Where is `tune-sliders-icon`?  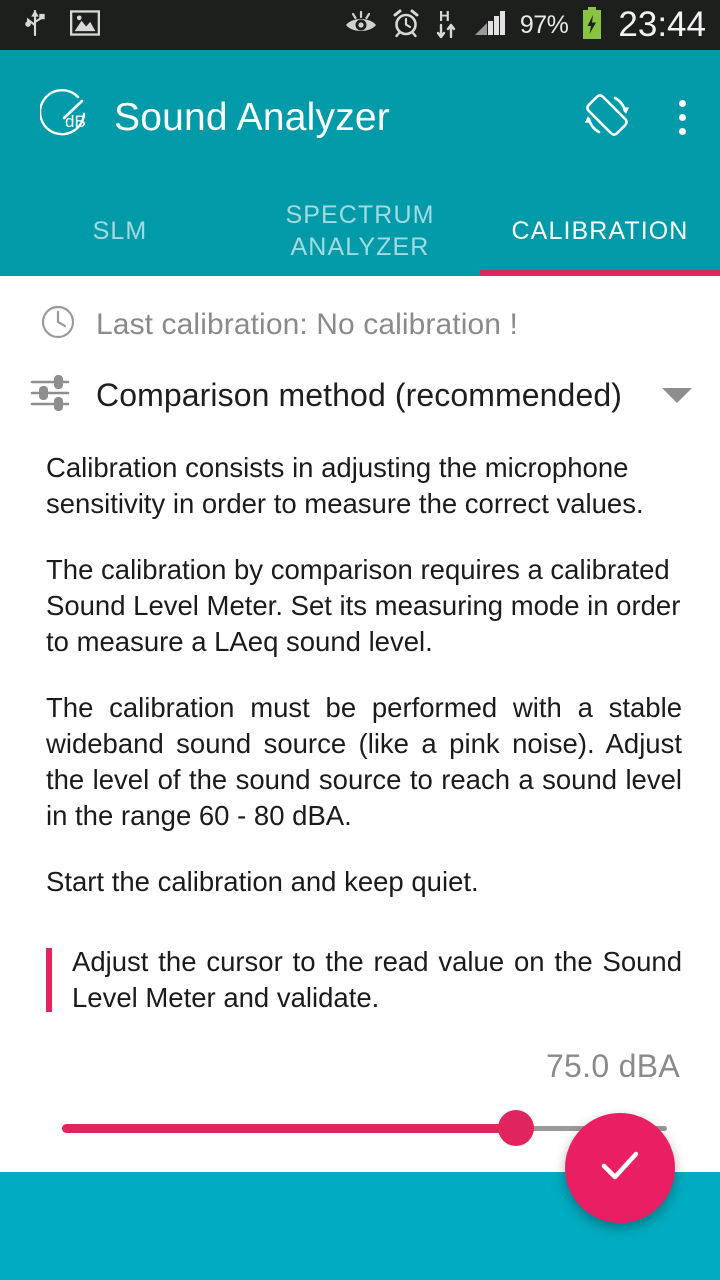
tune-sliders-icon is located at coordinates (50, 395).